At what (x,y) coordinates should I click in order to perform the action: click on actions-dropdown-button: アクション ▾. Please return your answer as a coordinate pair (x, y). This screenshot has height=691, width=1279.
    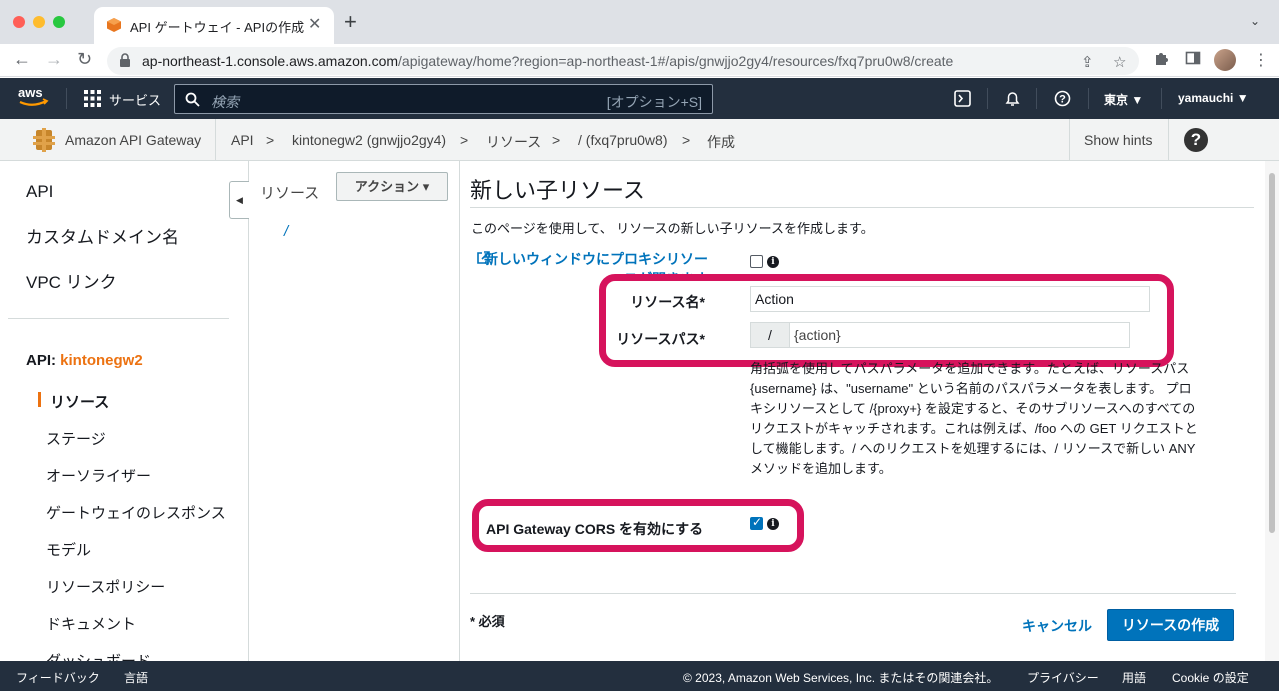
    Looking at the image, I should click on (392, 186).